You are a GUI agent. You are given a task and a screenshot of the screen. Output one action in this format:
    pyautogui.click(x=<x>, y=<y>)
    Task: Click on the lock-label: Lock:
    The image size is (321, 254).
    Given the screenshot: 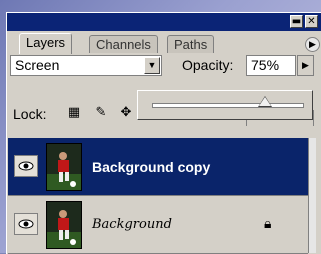 What is the action you would take?
    pyautogui.click(x=30, y=114)
    